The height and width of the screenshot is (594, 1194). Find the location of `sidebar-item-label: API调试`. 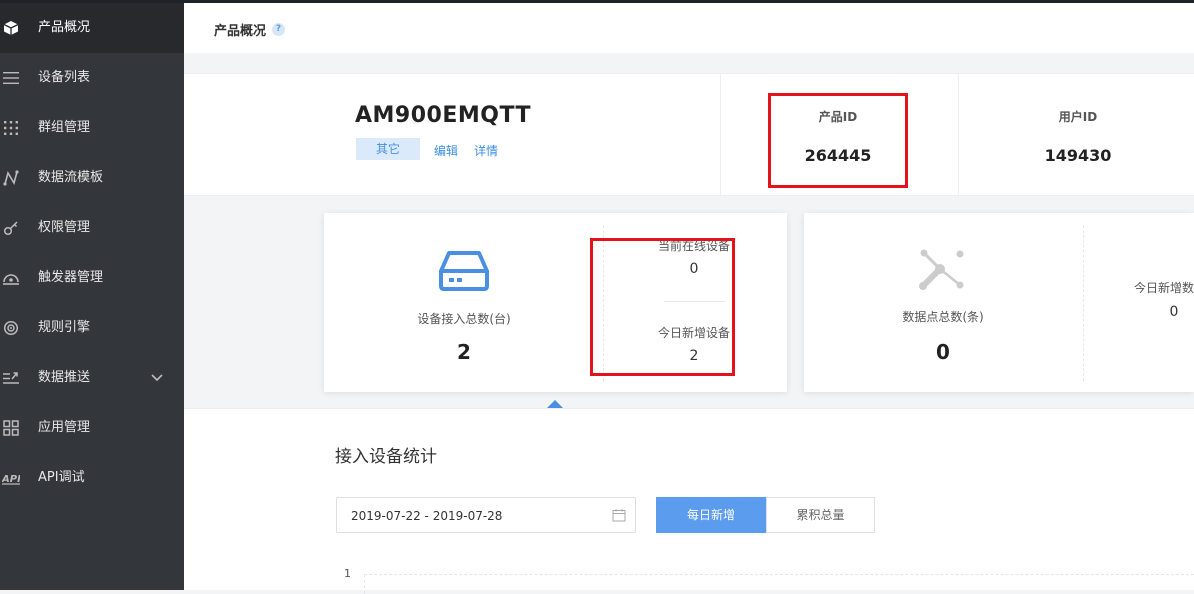

sidebar-item-label: API调试 is located at coordinates (61, 477).